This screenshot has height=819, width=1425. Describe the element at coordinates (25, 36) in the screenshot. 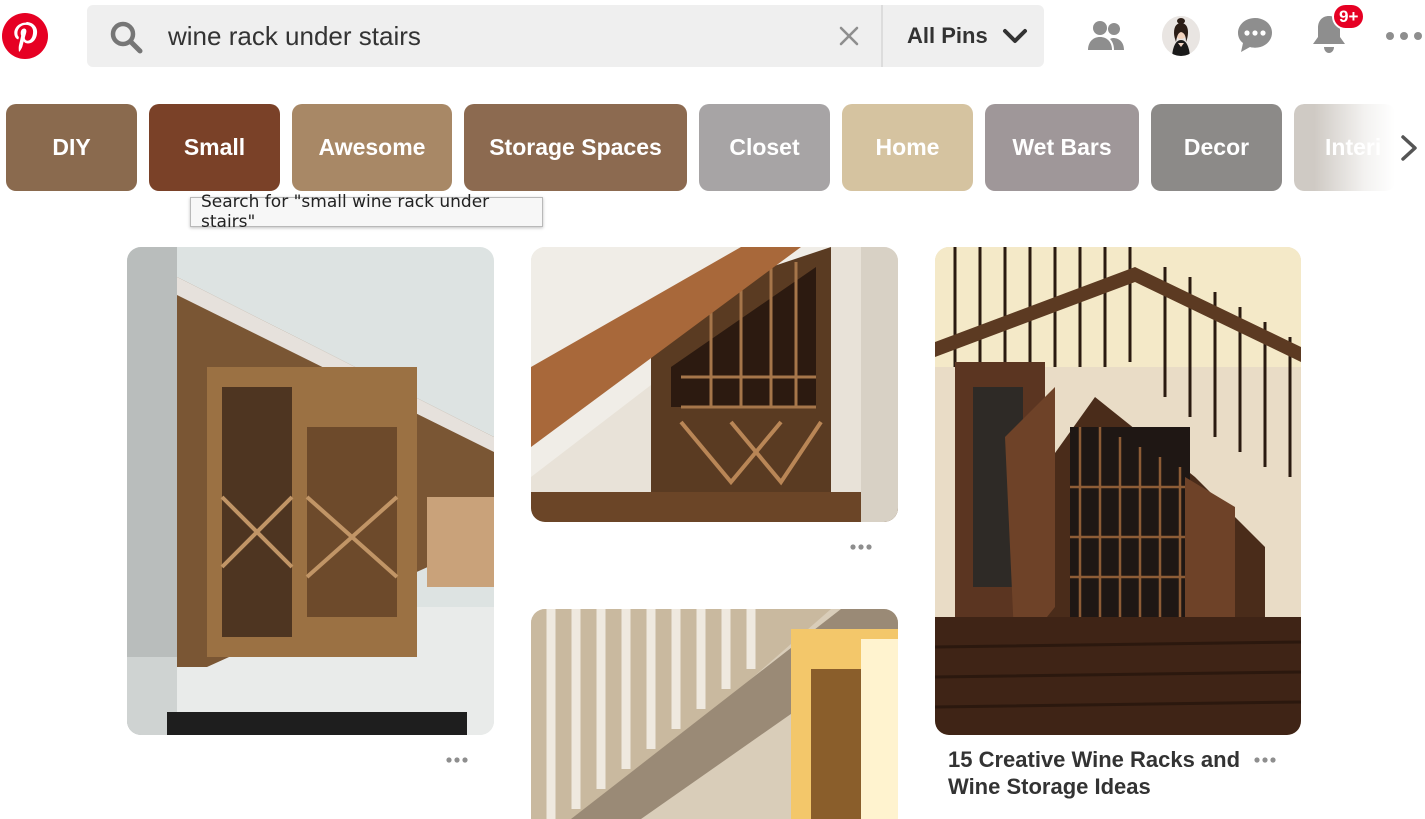

I see `pinterest-logo` at that location.